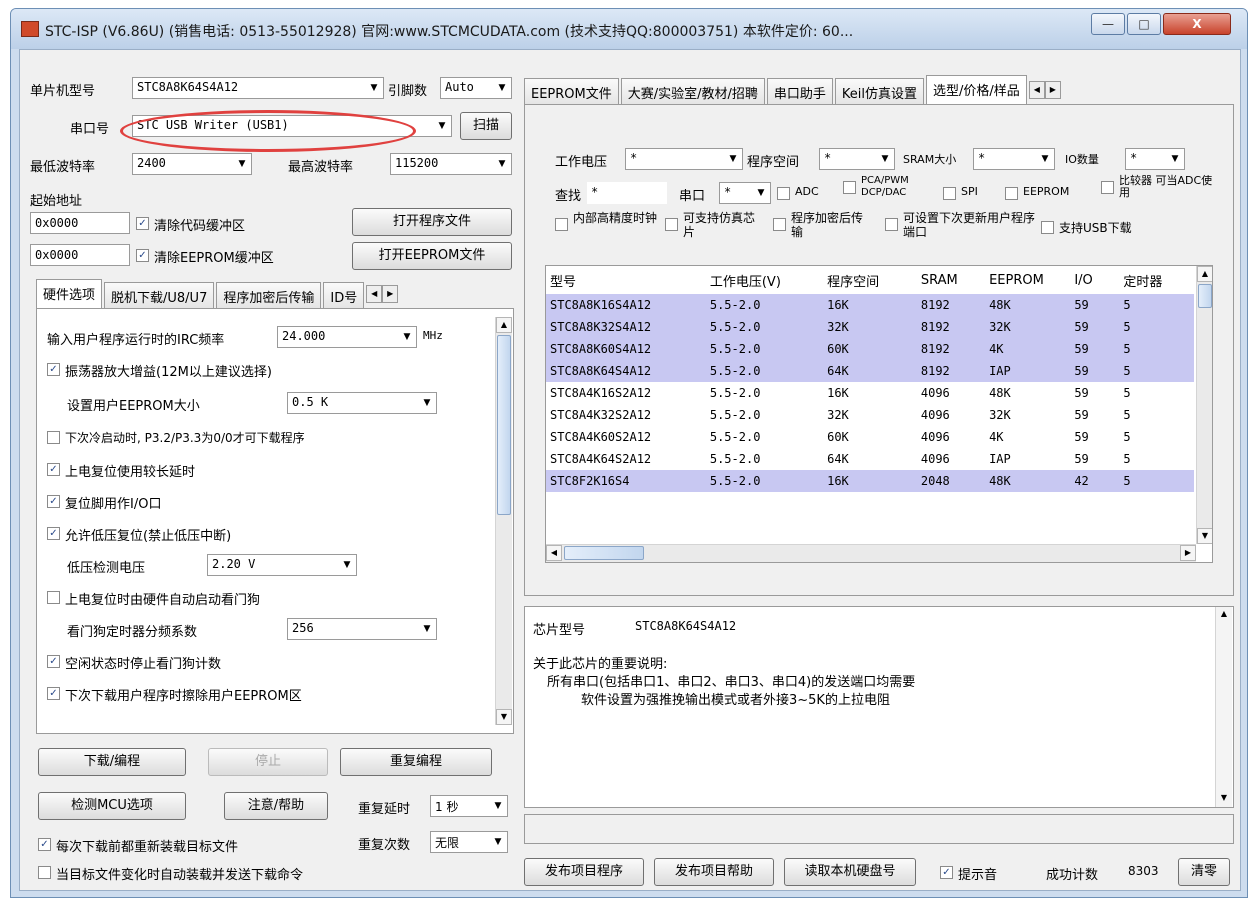 The width and height of the screenshot is (1252, 902). What do you see at coordinates (69, 294) in the screenshot?
I see `tab-hardware-options: 硬件选项` at bounding box center [69, 294].